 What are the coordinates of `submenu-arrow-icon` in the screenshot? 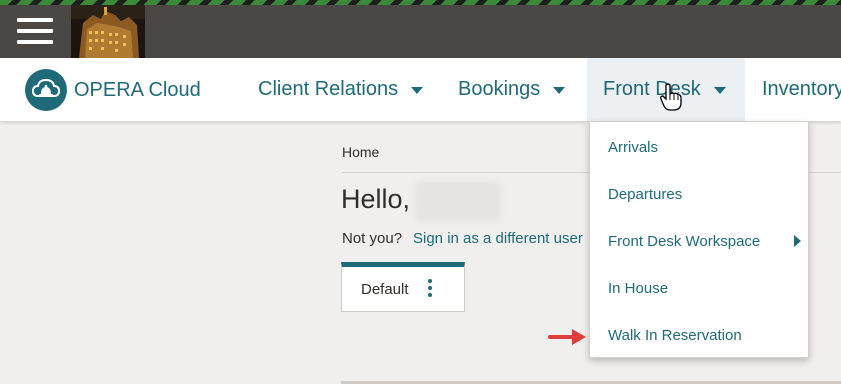 It's located at (797, 241).